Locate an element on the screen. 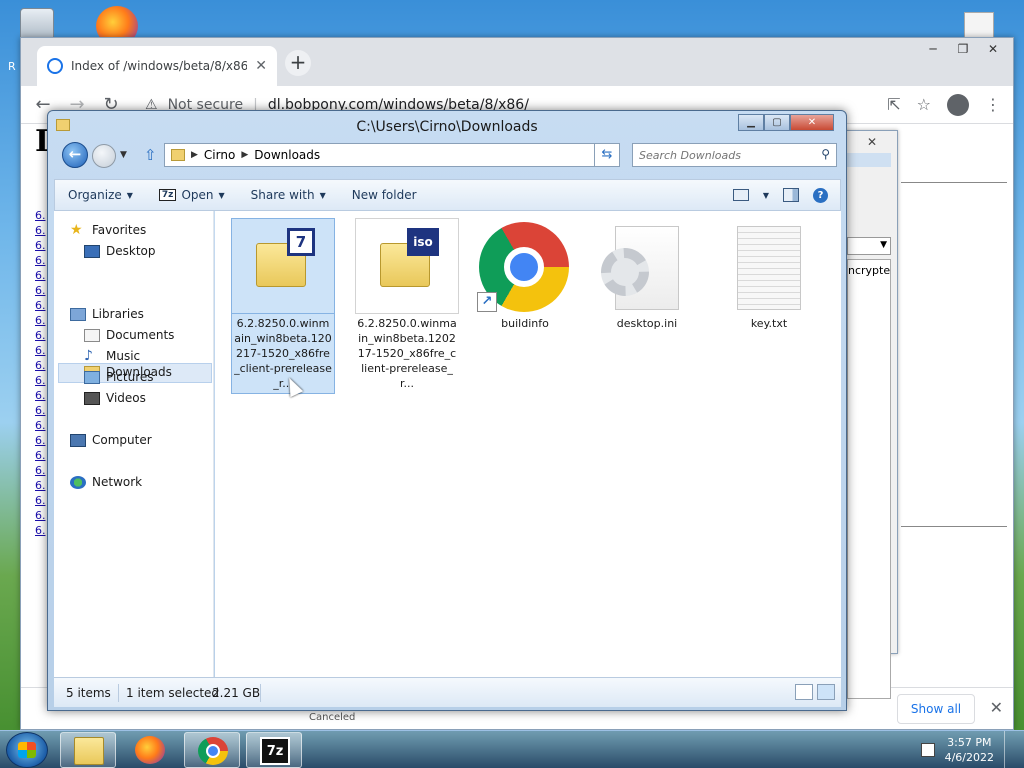  change-view-icon is located at coordinates (740, 195).